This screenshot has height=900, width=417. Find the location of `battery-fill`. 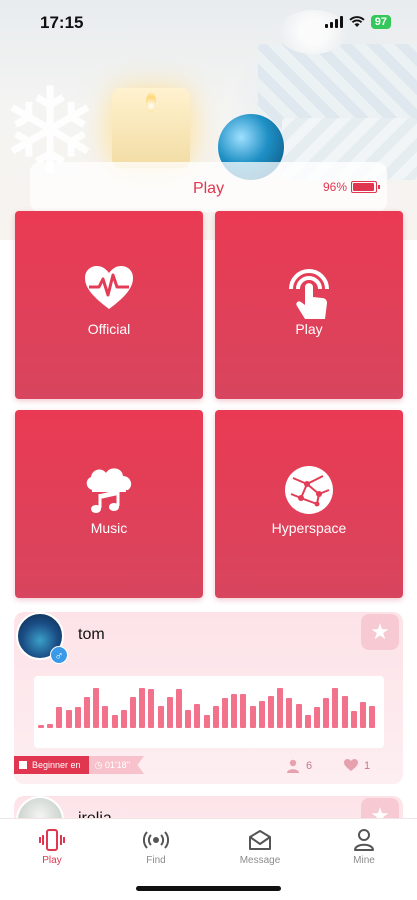

battery-fill is located at coordinates (364, 187).